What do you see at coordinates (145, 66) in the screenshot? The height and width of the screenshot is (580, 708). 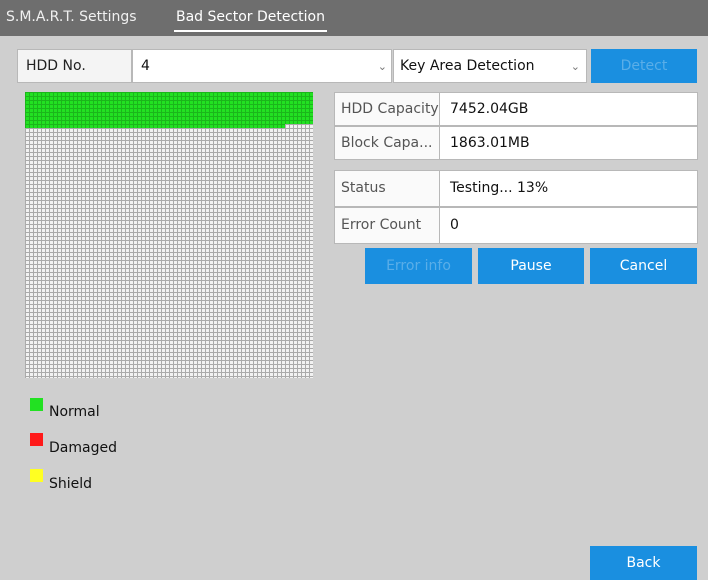 I see `hdd-no-value: 4` at bounding box center [145, 66].